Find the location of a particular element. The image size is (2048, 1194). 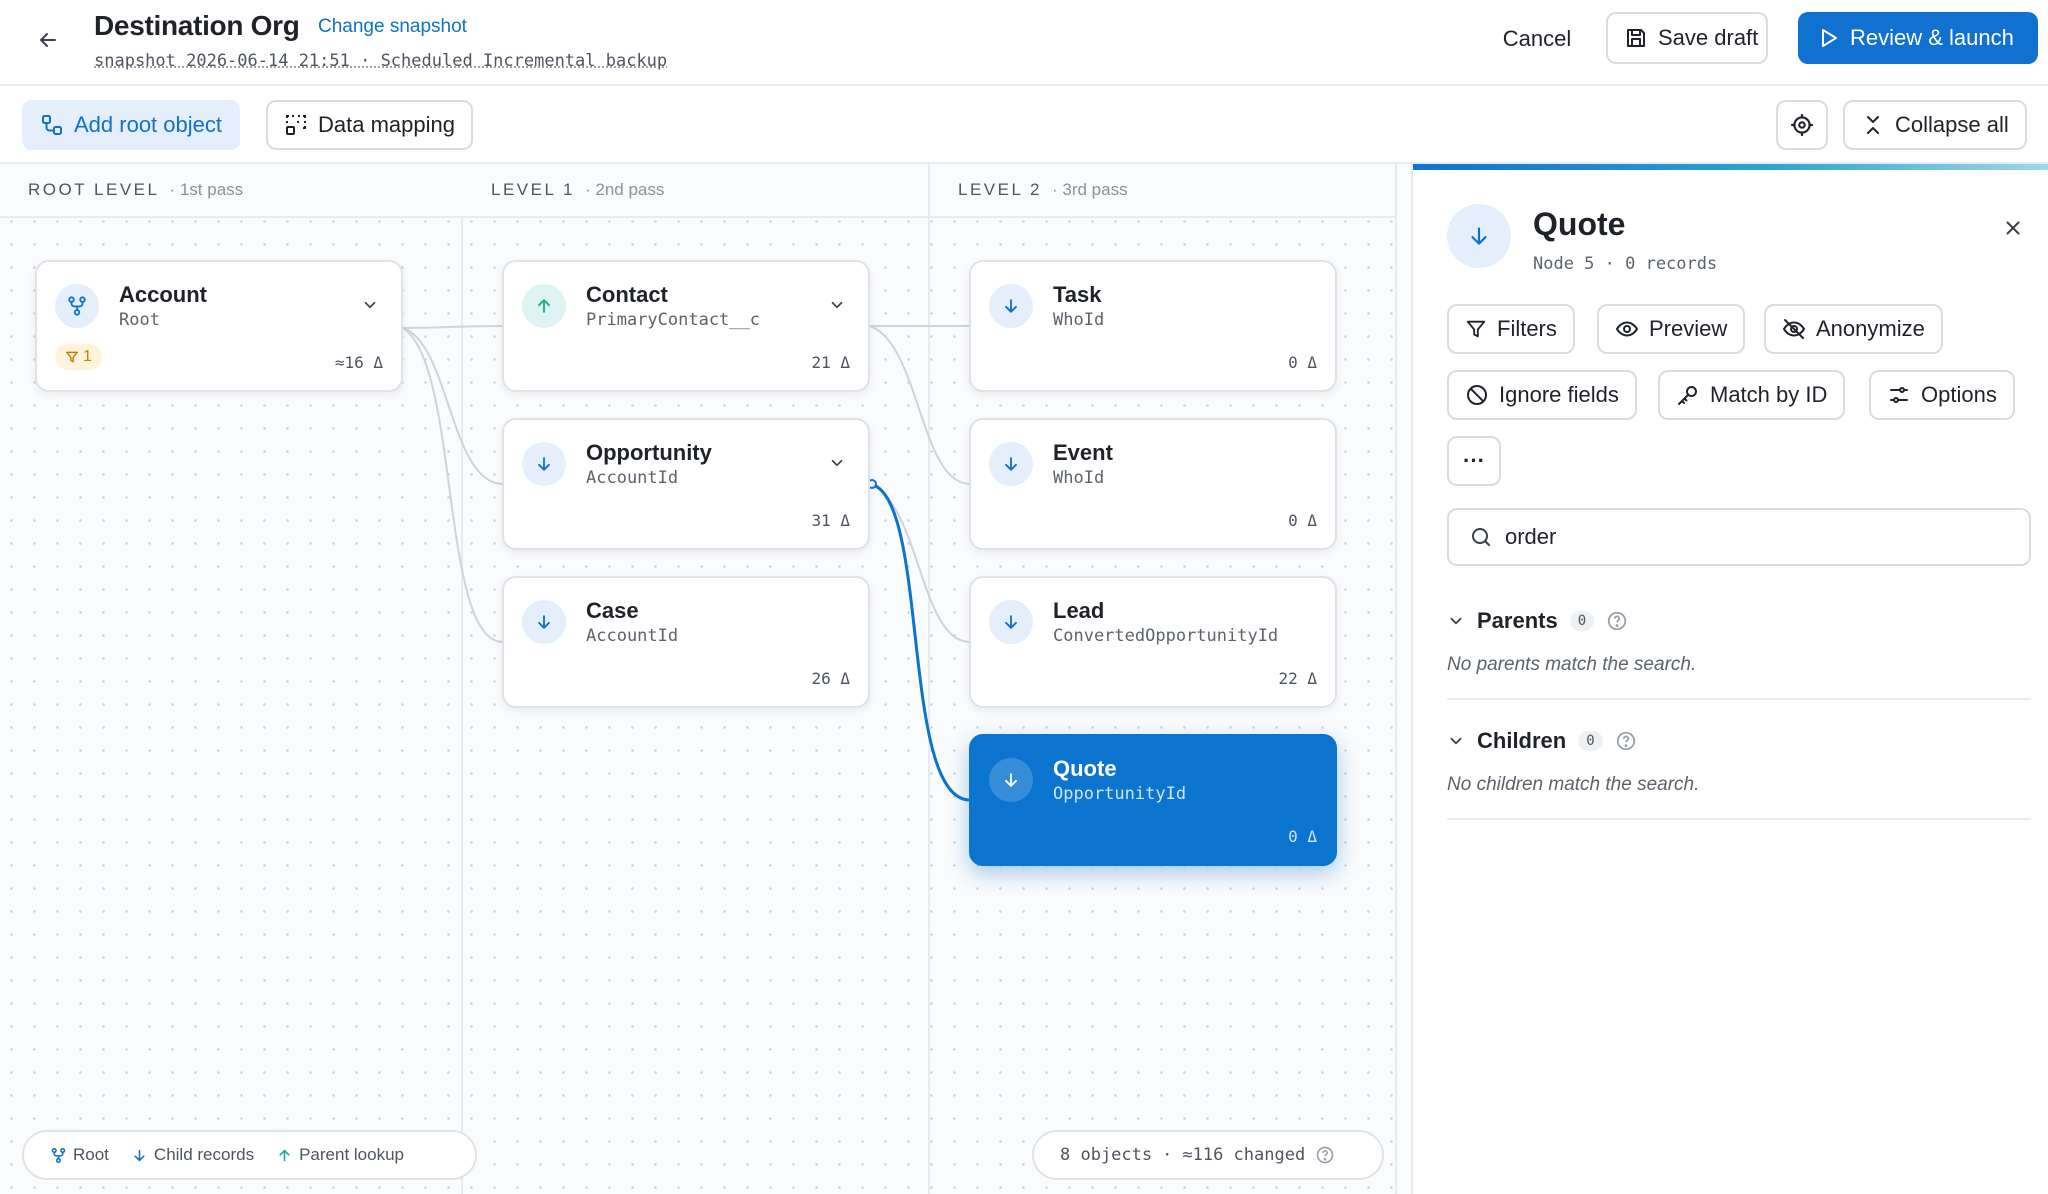

parents-section-toggle: Parents 0 is located at coordinates (1537, 621).